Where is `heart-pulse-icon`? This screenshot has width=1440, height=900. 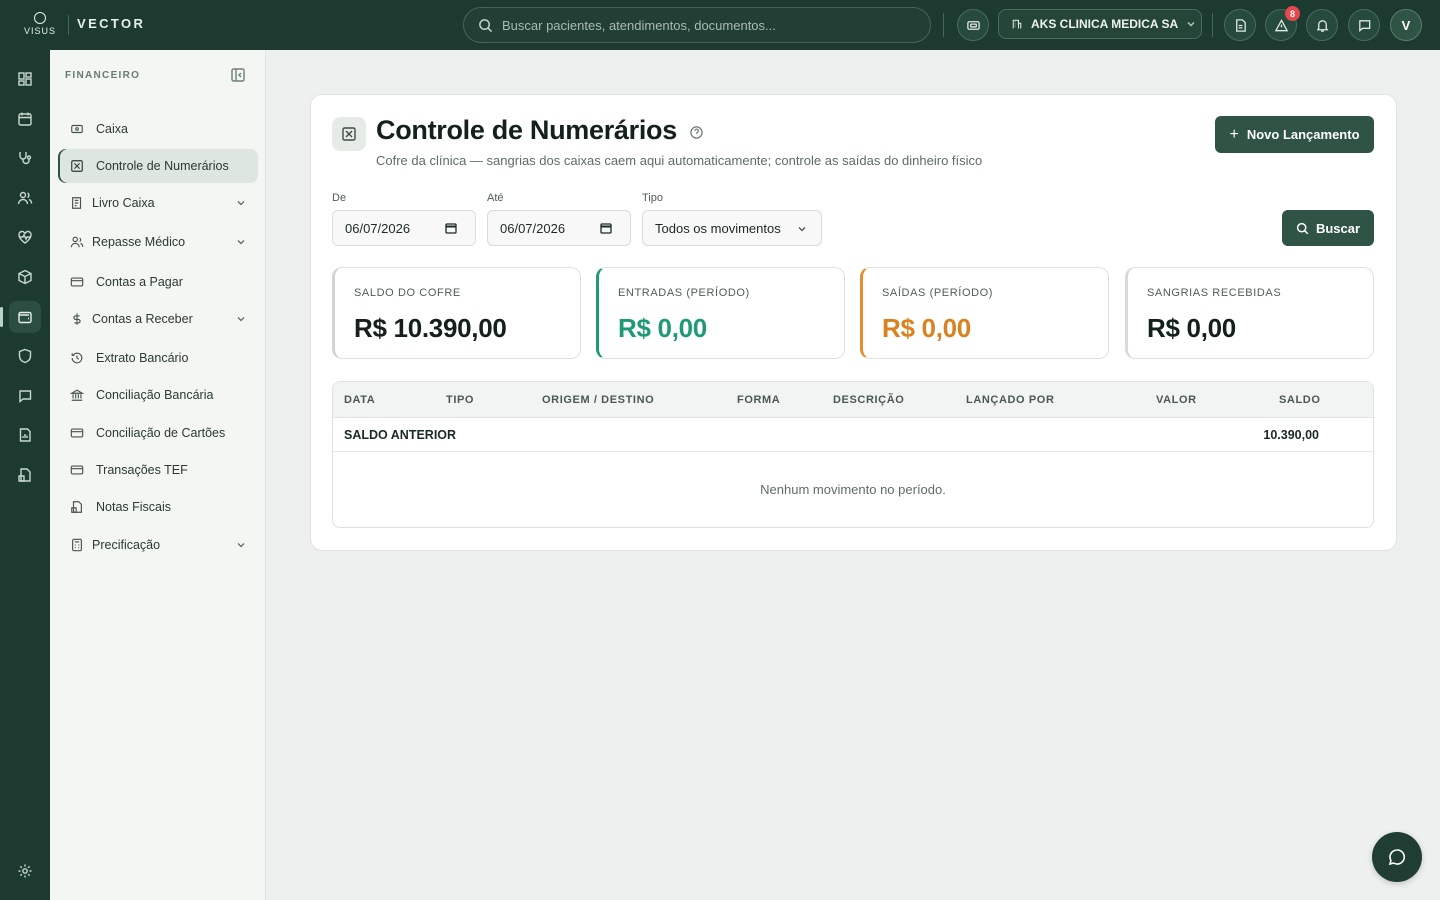
heart-pulse-icon is located at coordinates (25, 237).